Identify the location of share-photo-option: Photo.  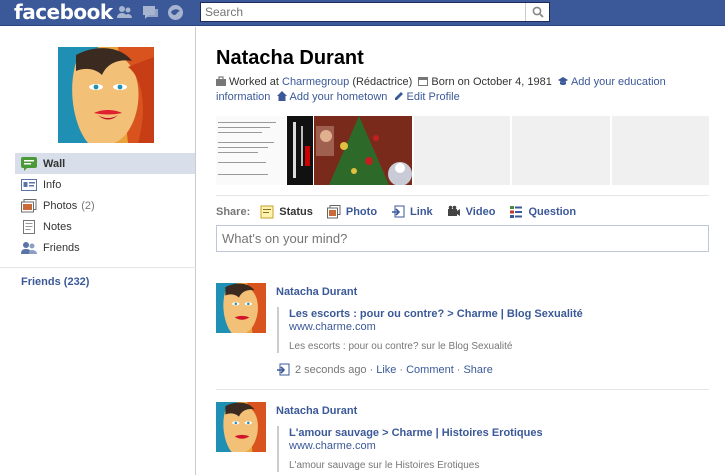
(352, 211).